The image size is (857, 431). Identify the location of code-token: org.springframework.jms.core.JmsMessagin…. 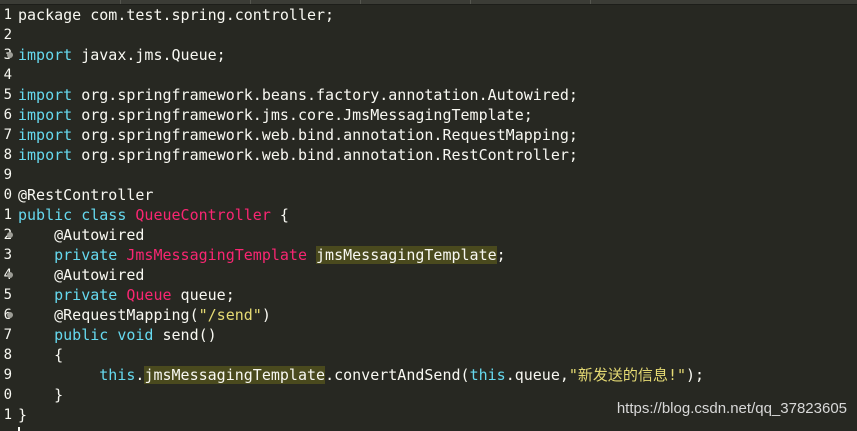
(302, 115).